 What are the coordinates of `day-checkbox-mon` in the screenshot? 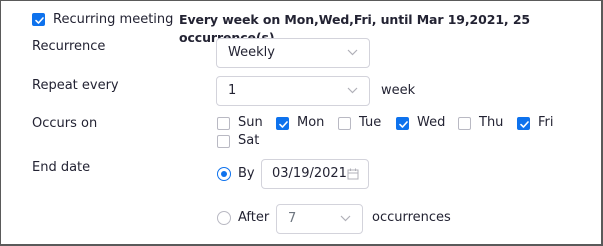 It's located at (282, 123).